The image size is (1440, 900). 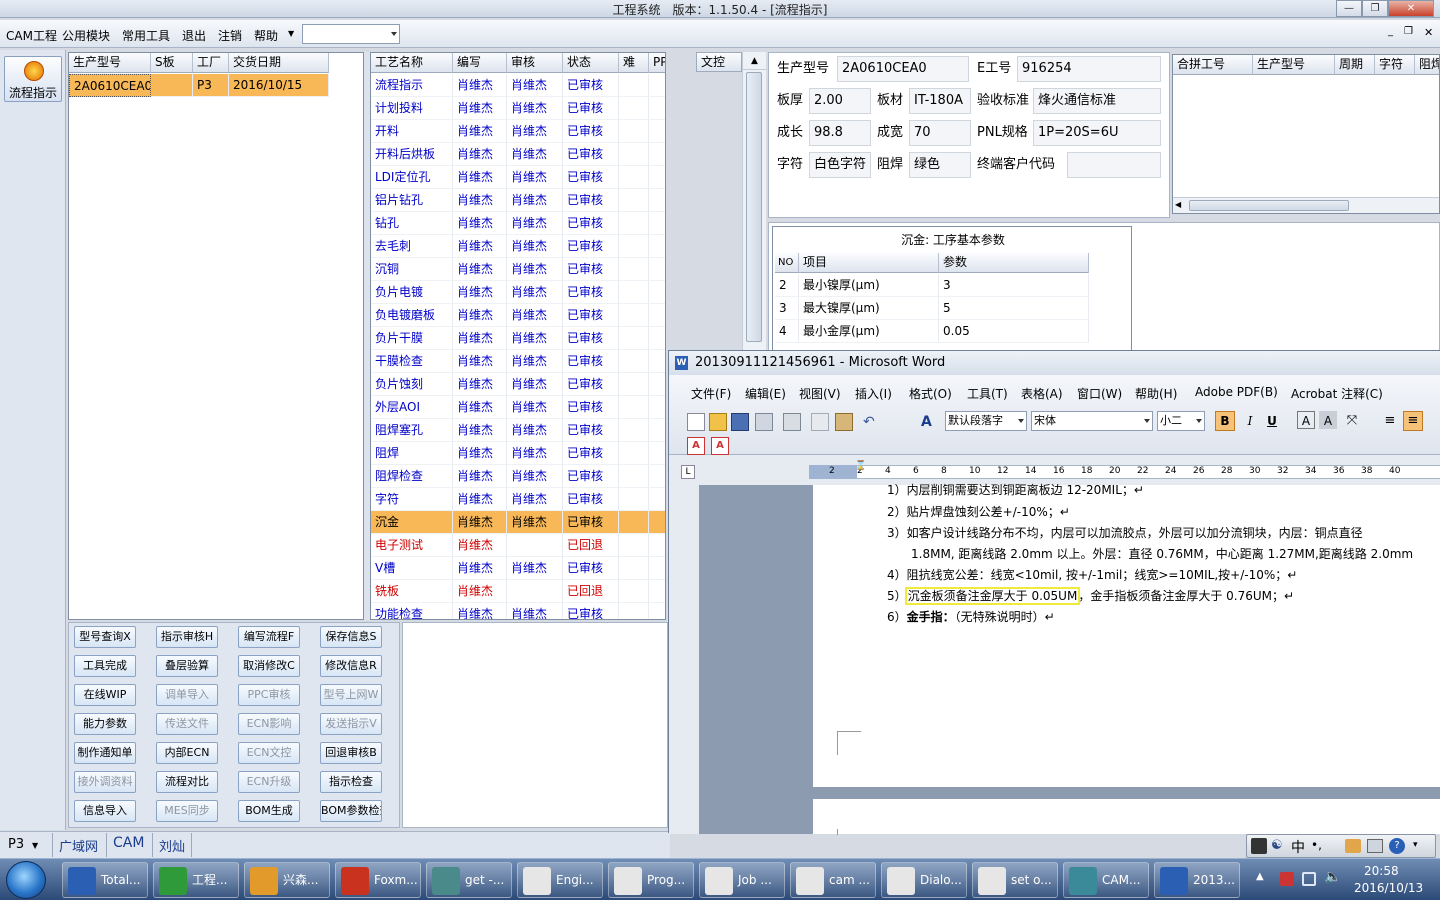 I want to click on col-writer: 编写, so click(x=480, y=63).